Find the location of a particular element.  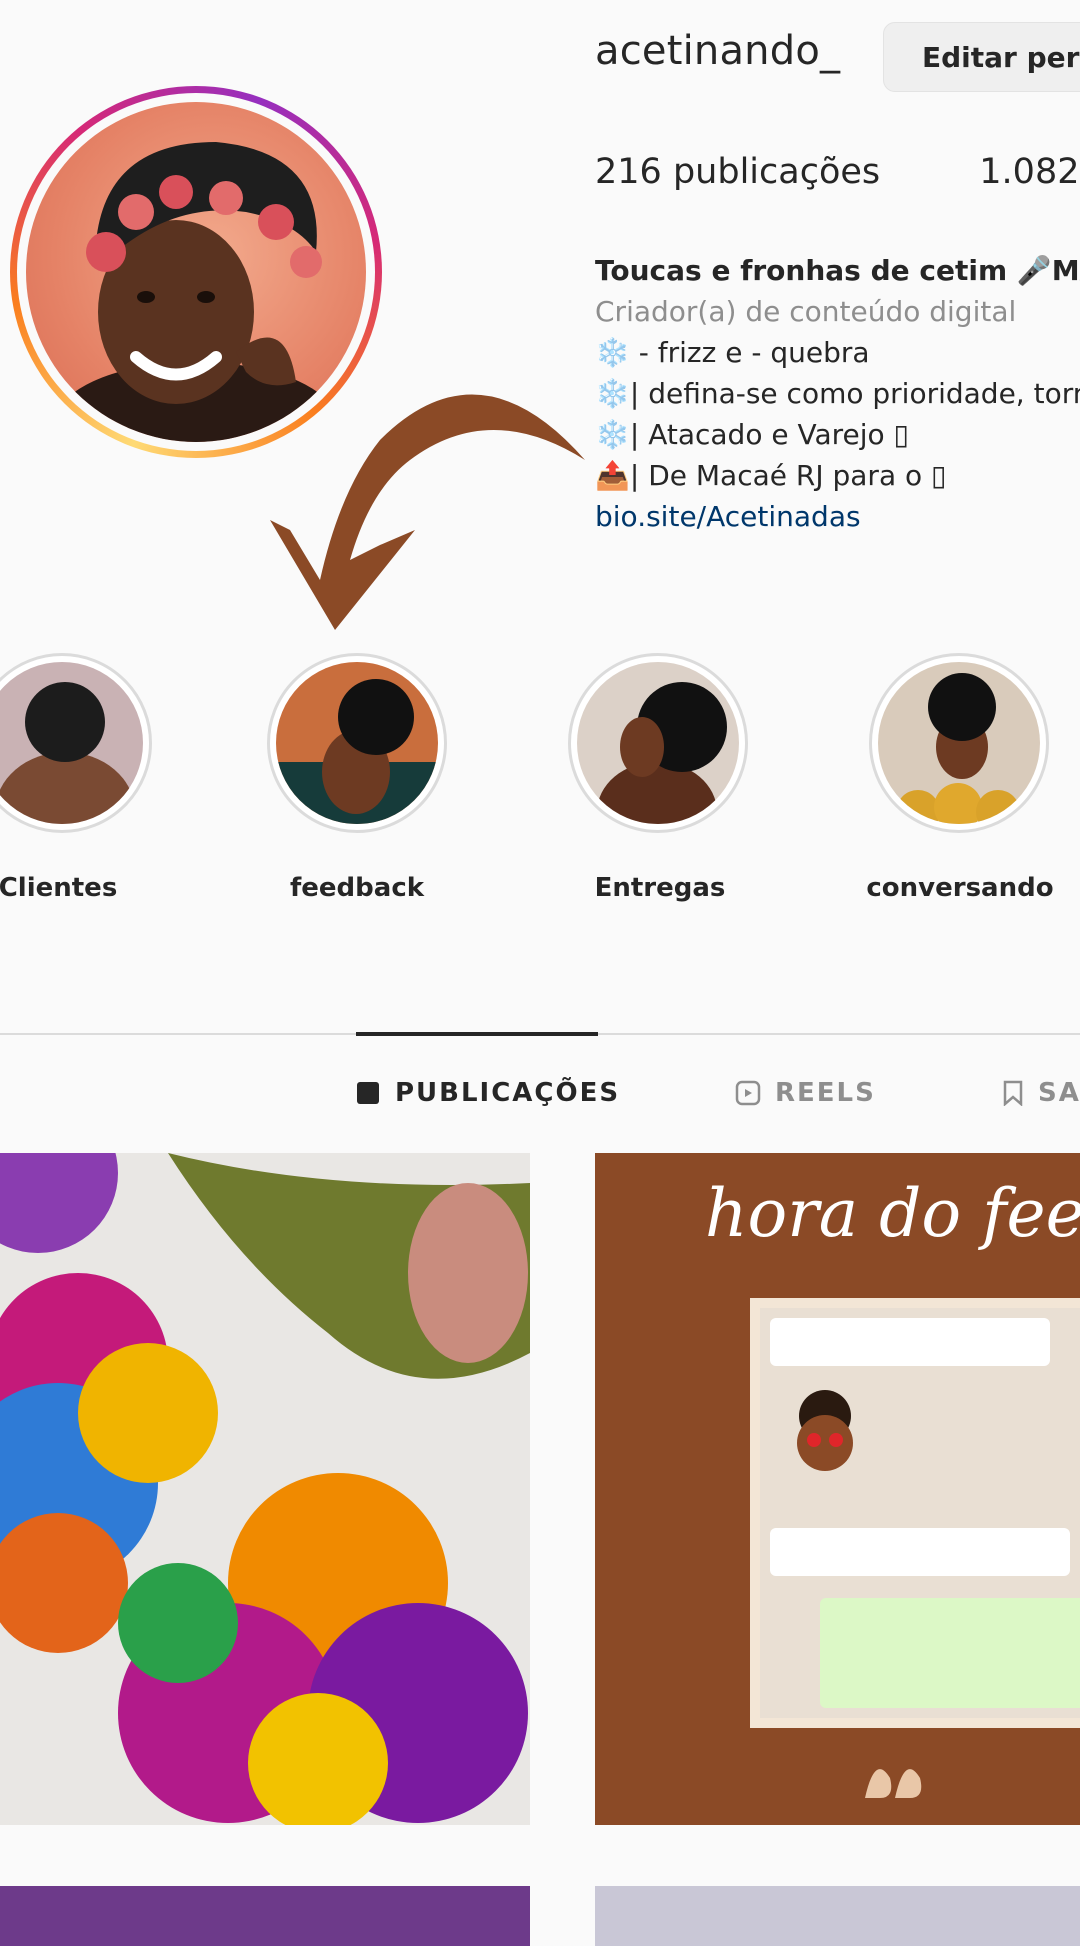

post-title-text: hora do feedba is located at coordinates (892, 1213).